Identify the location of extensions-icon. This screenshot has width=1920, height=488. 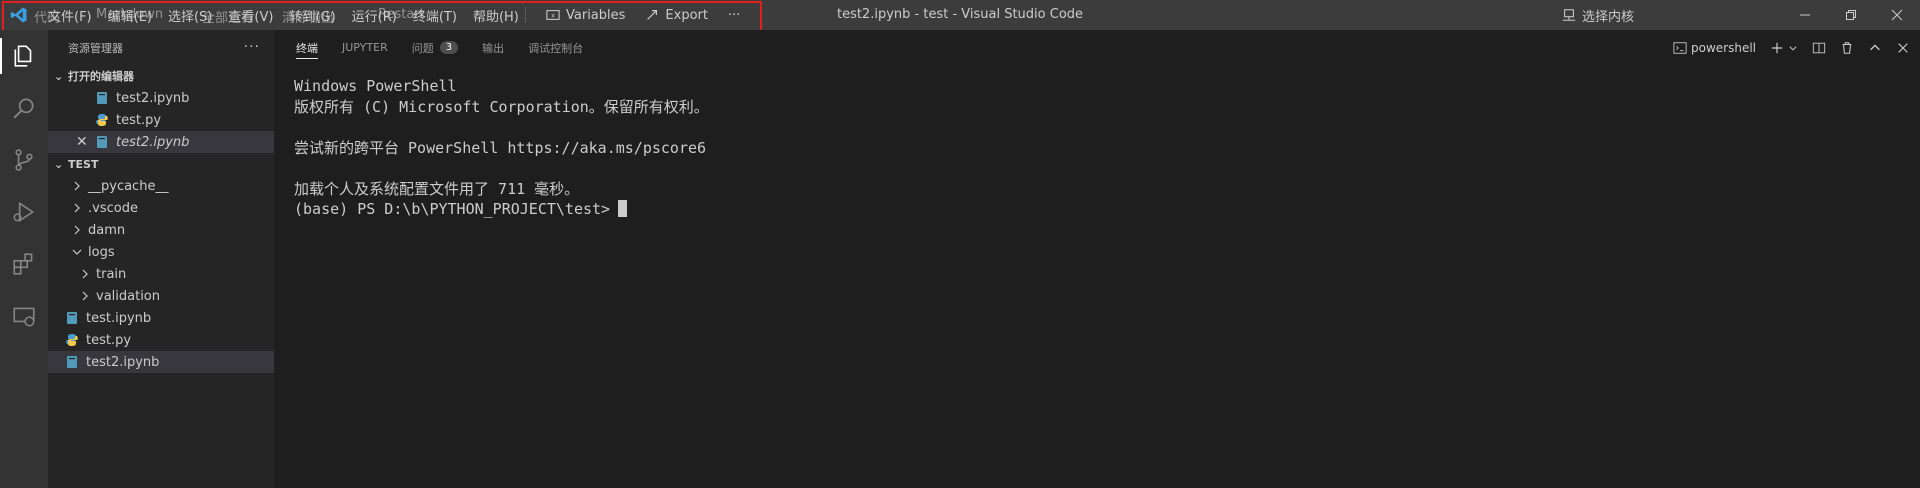
(23, 264).